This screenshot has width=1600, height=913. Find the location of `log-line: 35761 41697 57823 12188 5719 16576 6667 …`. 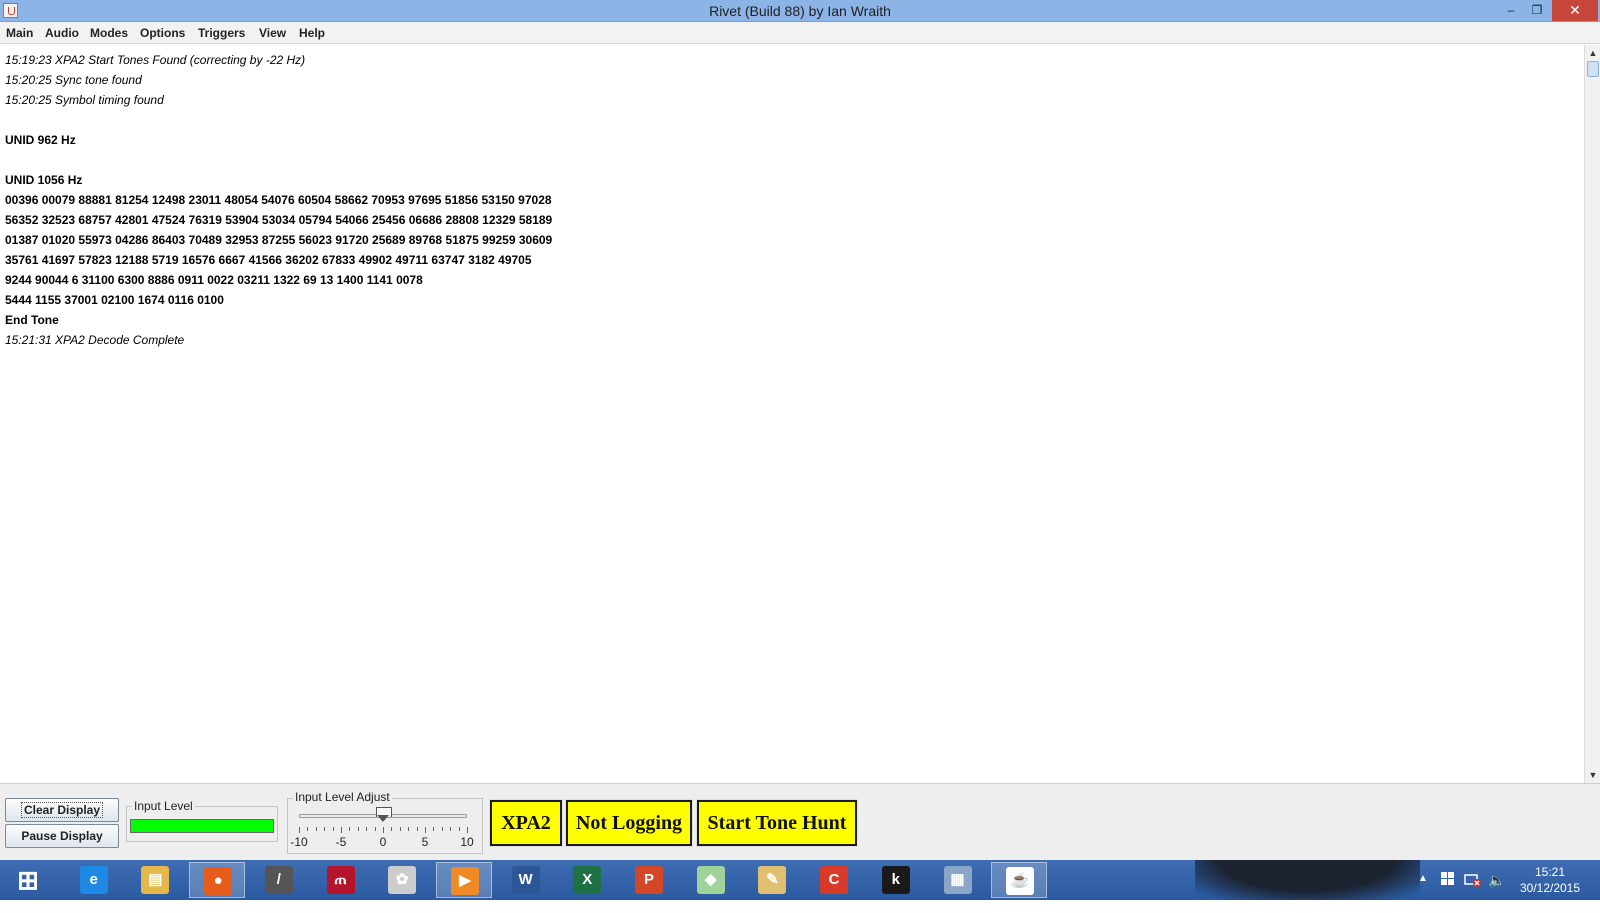

log-line: 35761 41697 57823 12188 5719 16576 6667 … is located at coordinates (268, 260).